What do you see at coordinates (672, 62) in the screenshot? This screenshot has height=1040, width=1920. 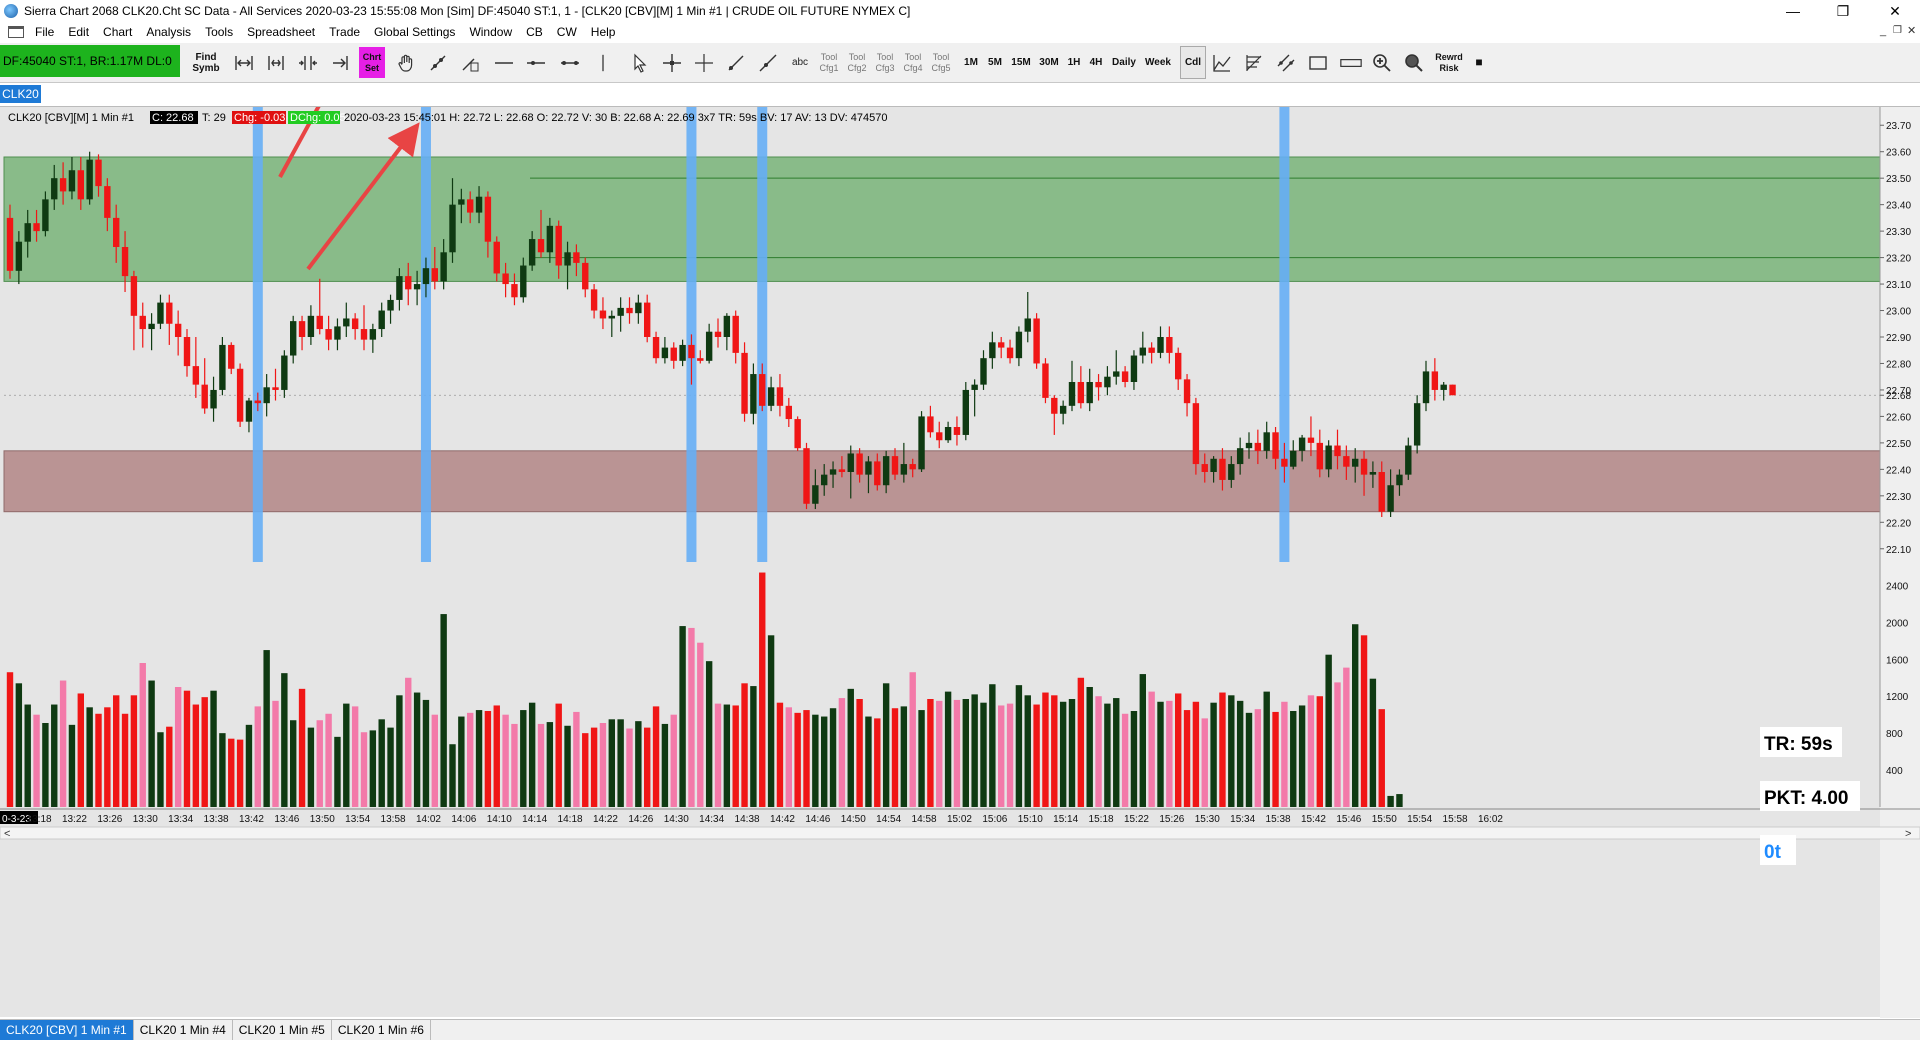 I see `crosshair-icon` at bounding box center [672, 62].